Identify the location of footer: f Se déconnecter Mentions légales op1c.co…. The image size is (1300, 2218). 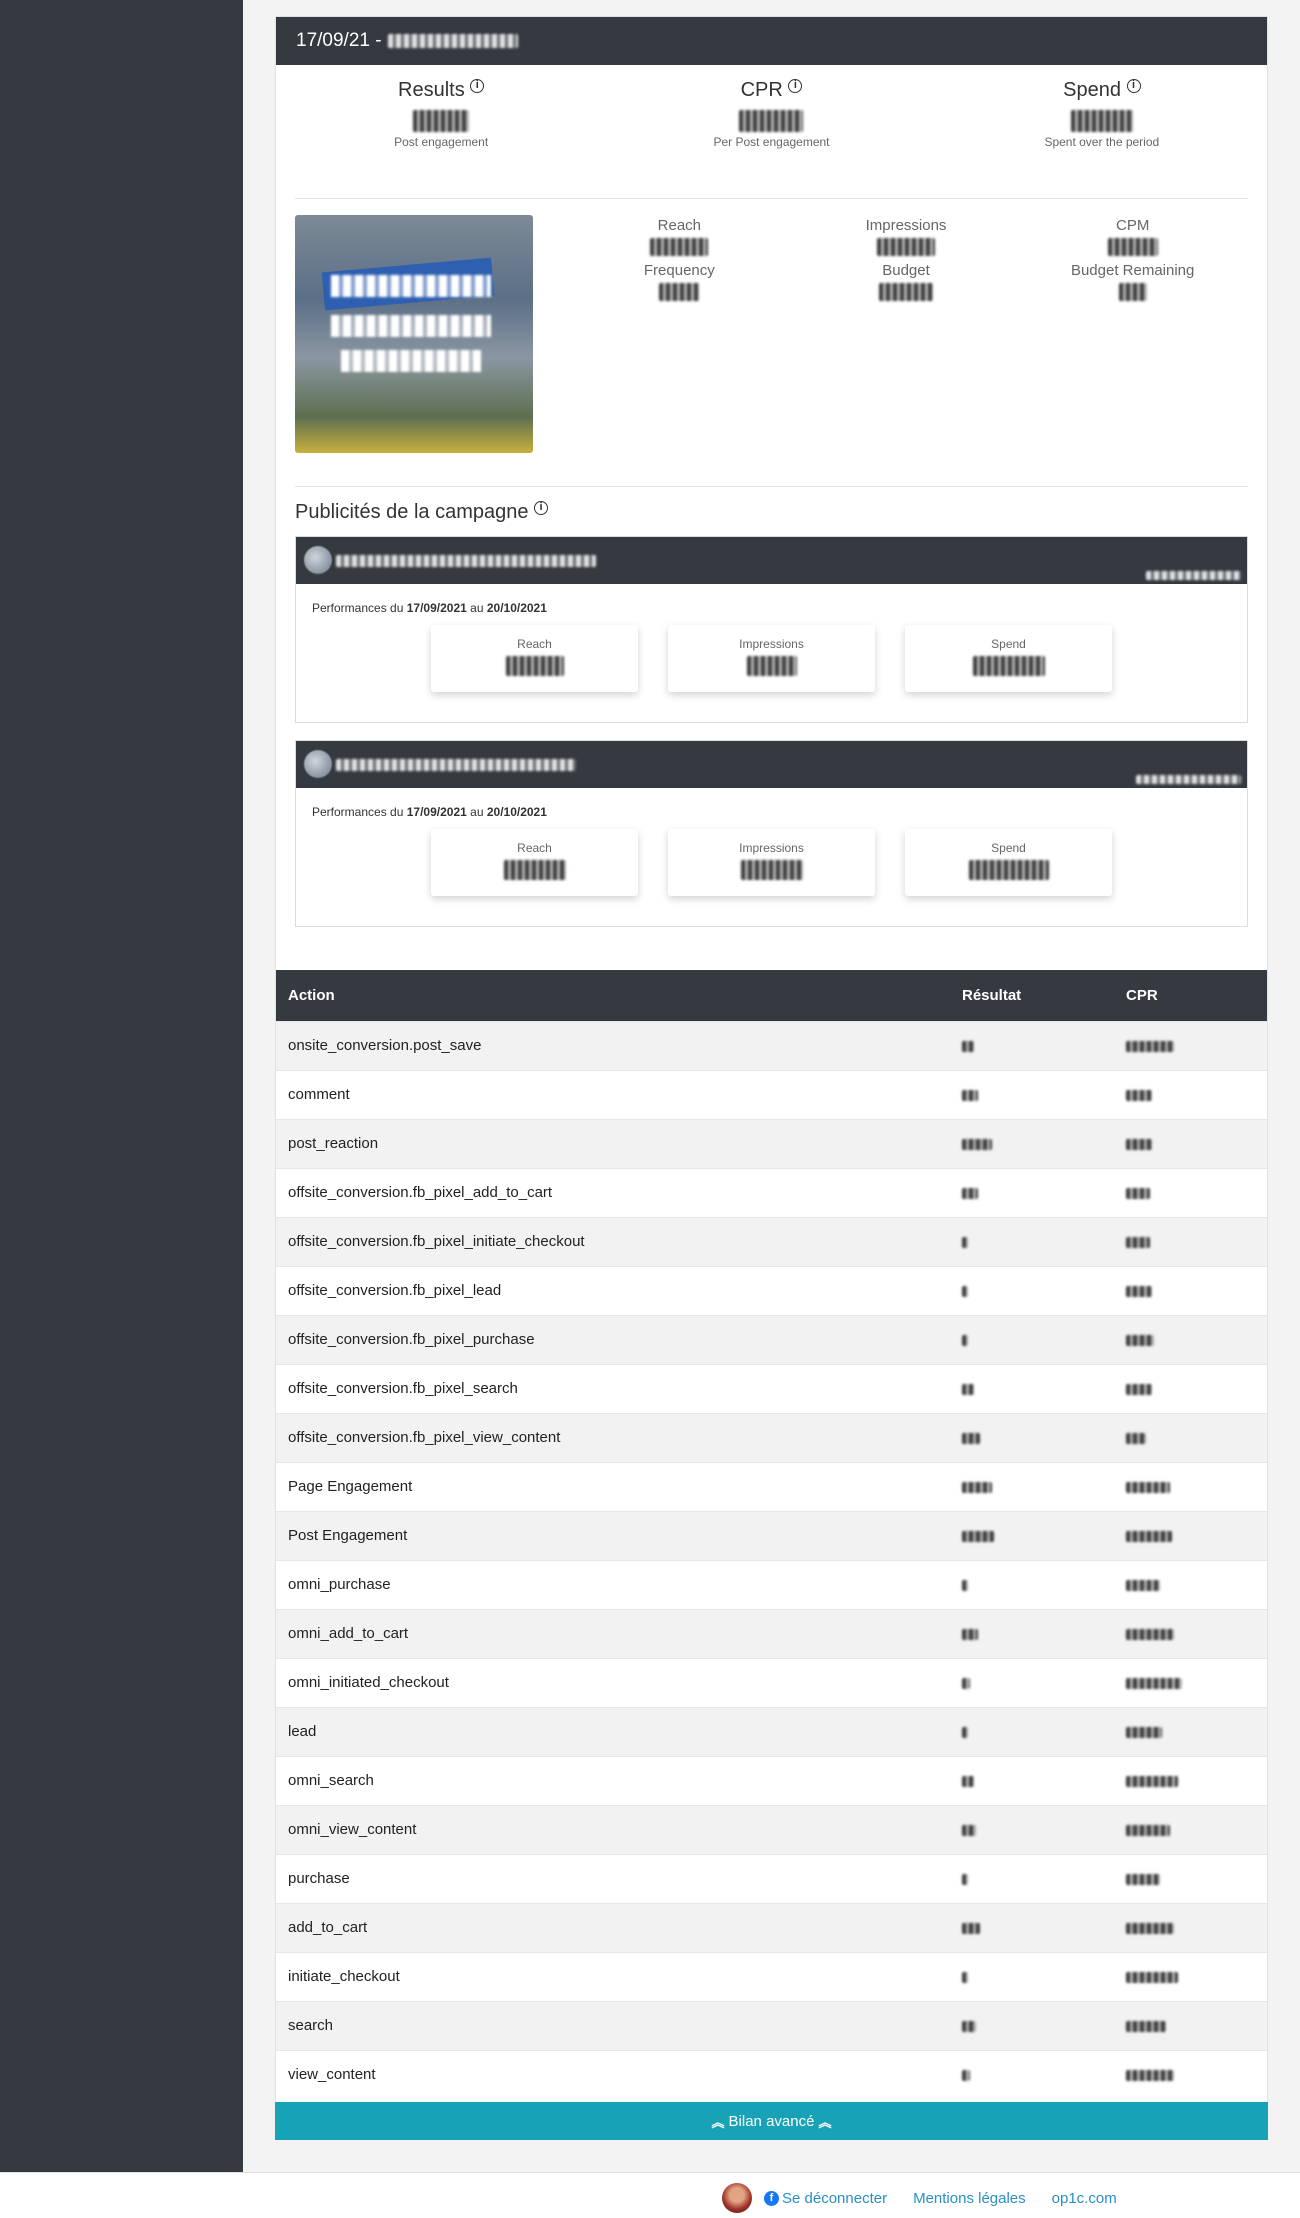
(650, 2195).